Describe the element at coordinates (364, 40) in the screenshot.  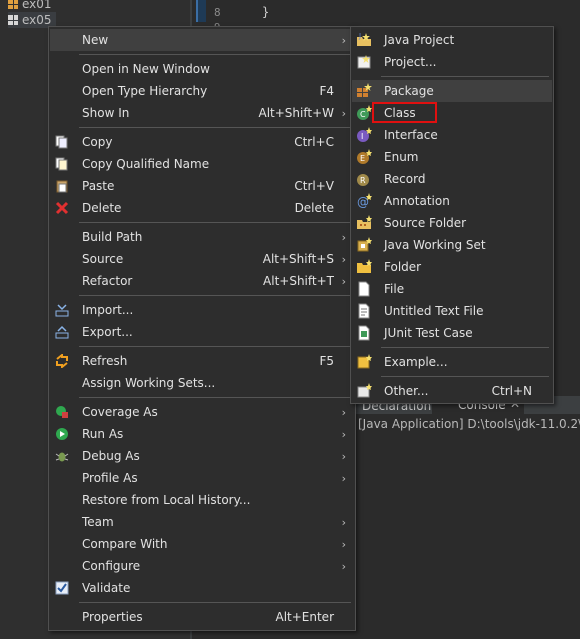
I see `java-project-icon: J` at that location.